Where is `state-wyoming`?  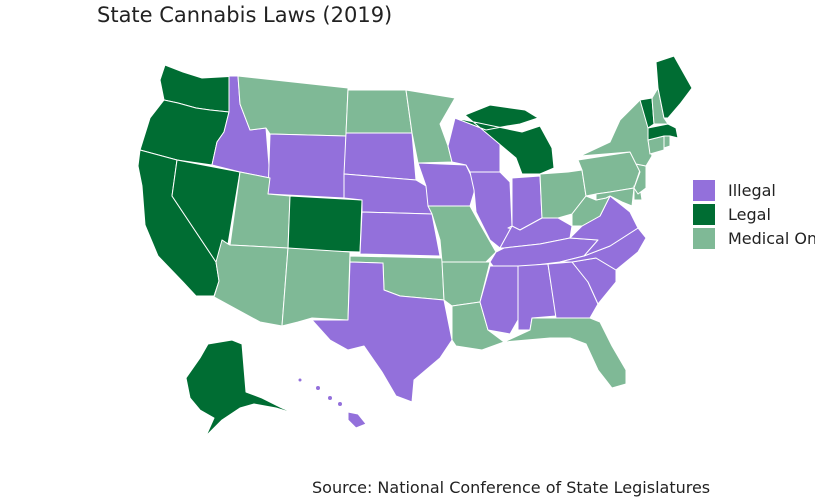 state-wyoming is located at coordinates (307, 166).